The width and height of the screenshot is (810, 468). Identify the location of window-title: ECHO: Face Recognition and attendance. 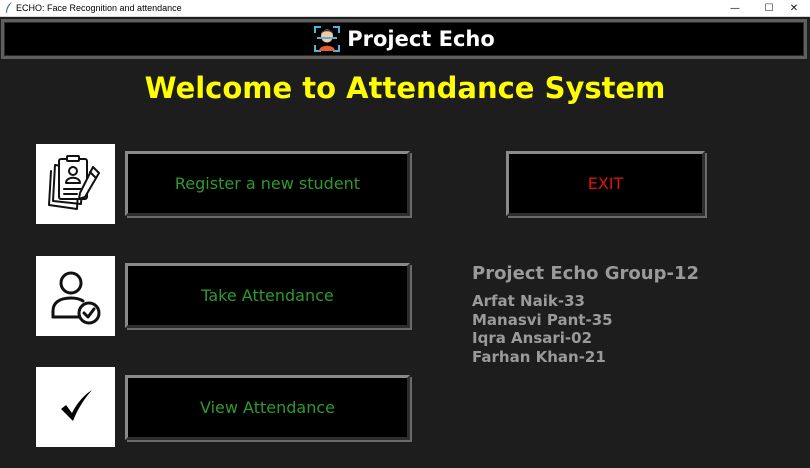
(99, 8).